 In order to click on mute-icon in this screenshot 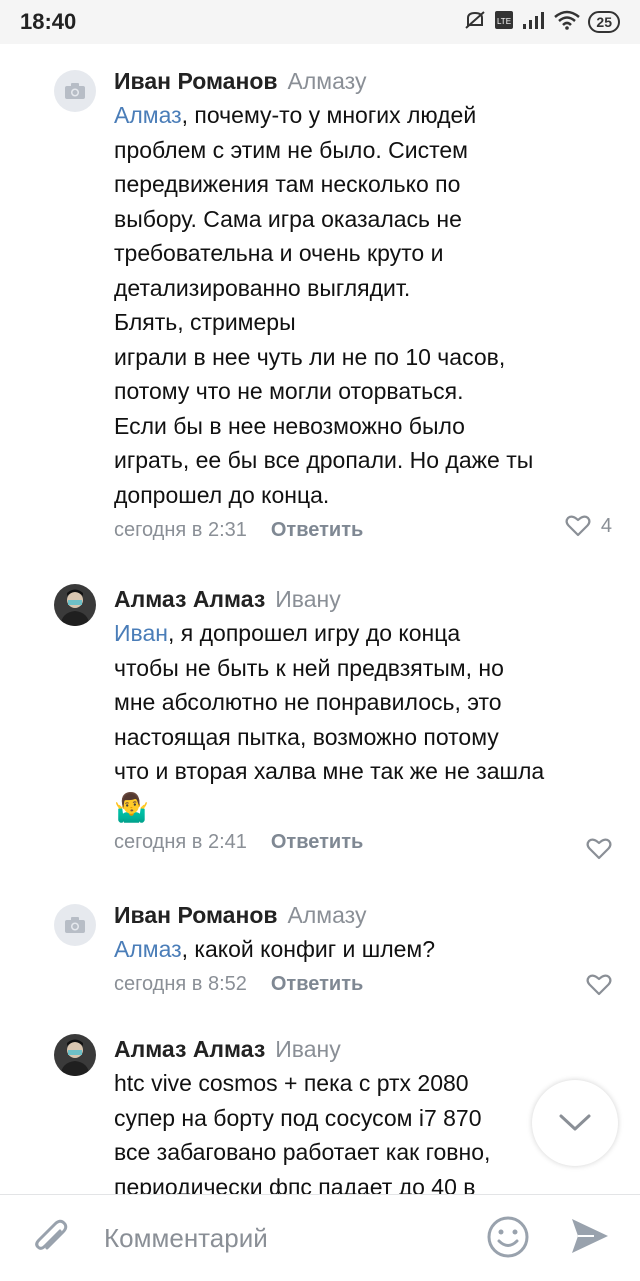, I will do `click(475, 22)`.